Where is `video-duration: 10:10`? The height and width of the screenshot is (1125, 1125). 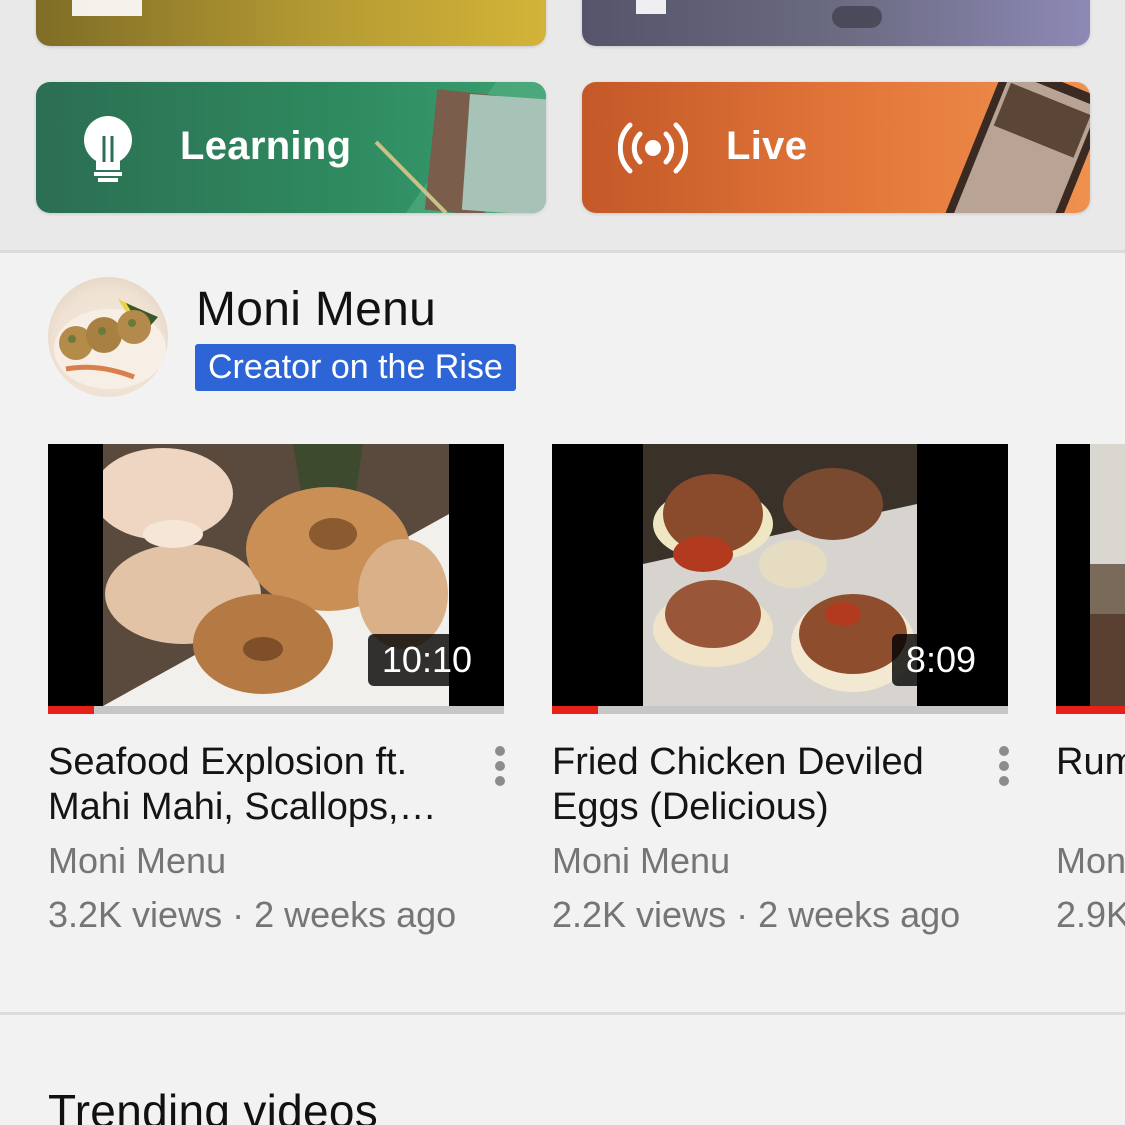
video-duration: 10:10 is located at coordinates (426, 660).